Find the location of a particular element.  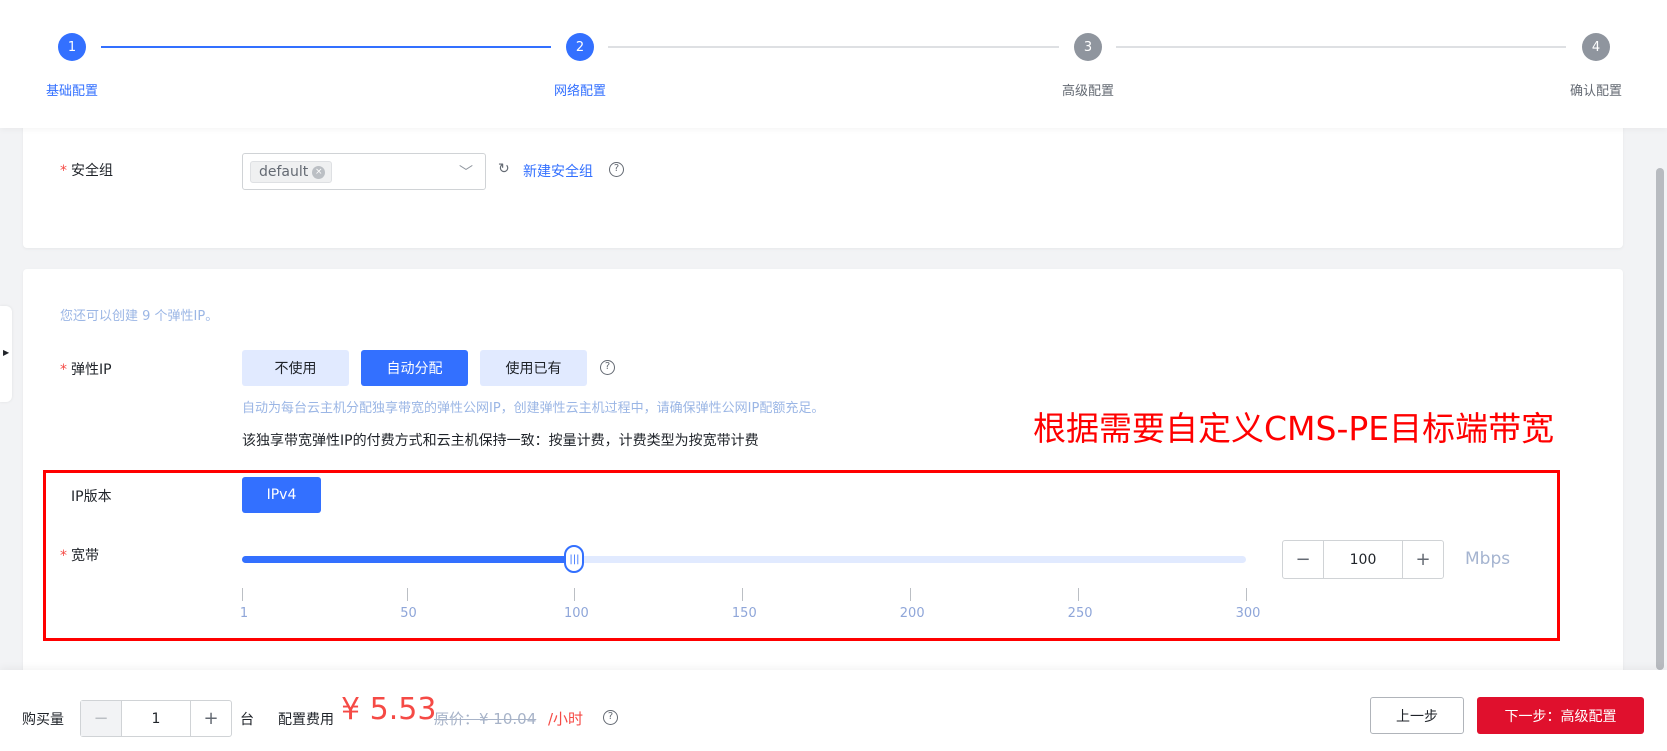

scrollbar-thumb is located at coordinates (1660, 419).